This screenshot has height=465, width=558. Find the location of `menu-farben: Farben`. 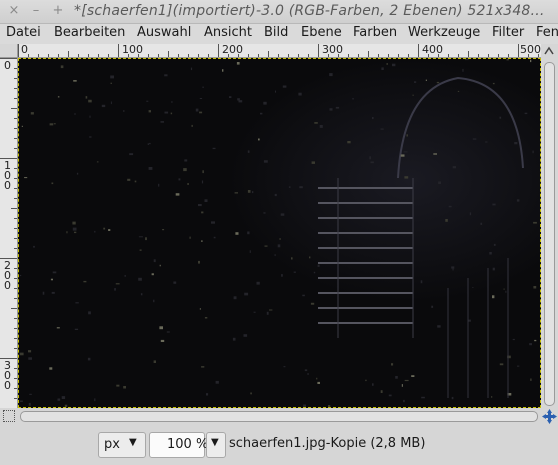

menu-farben: Farben is located at coordinates (375, 32).